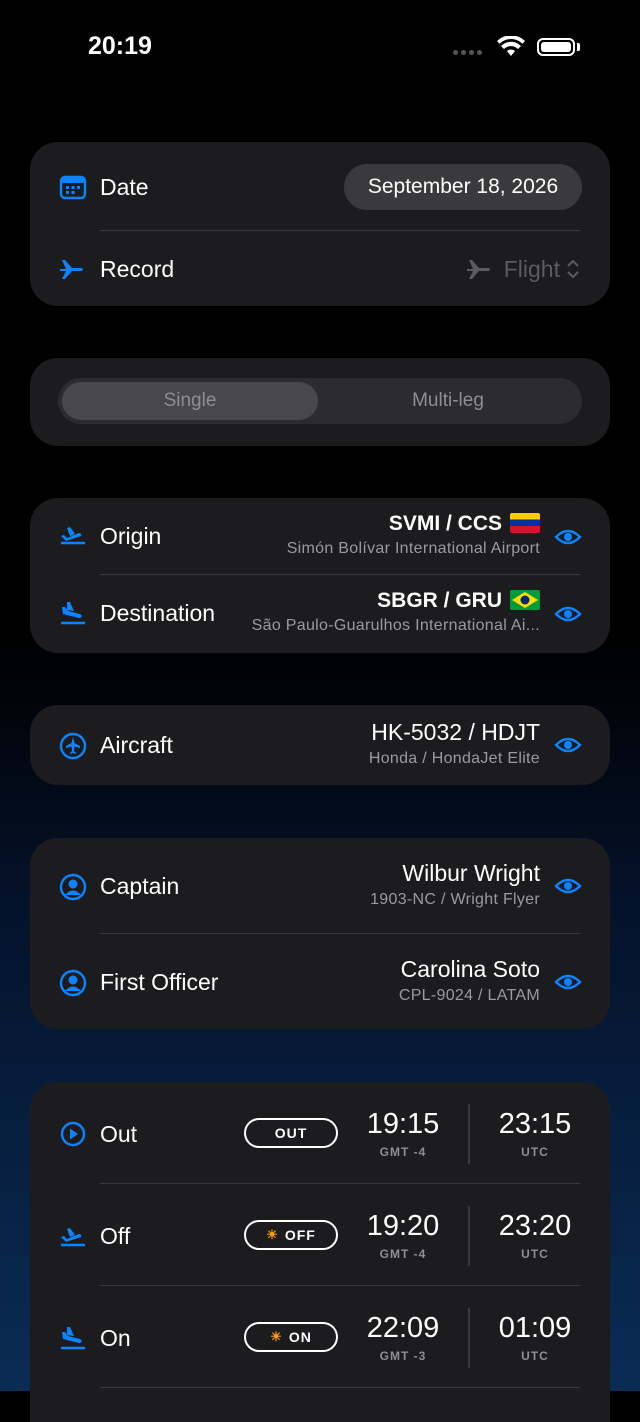  I want to click on destination-label: Destination, so click(158, 613).